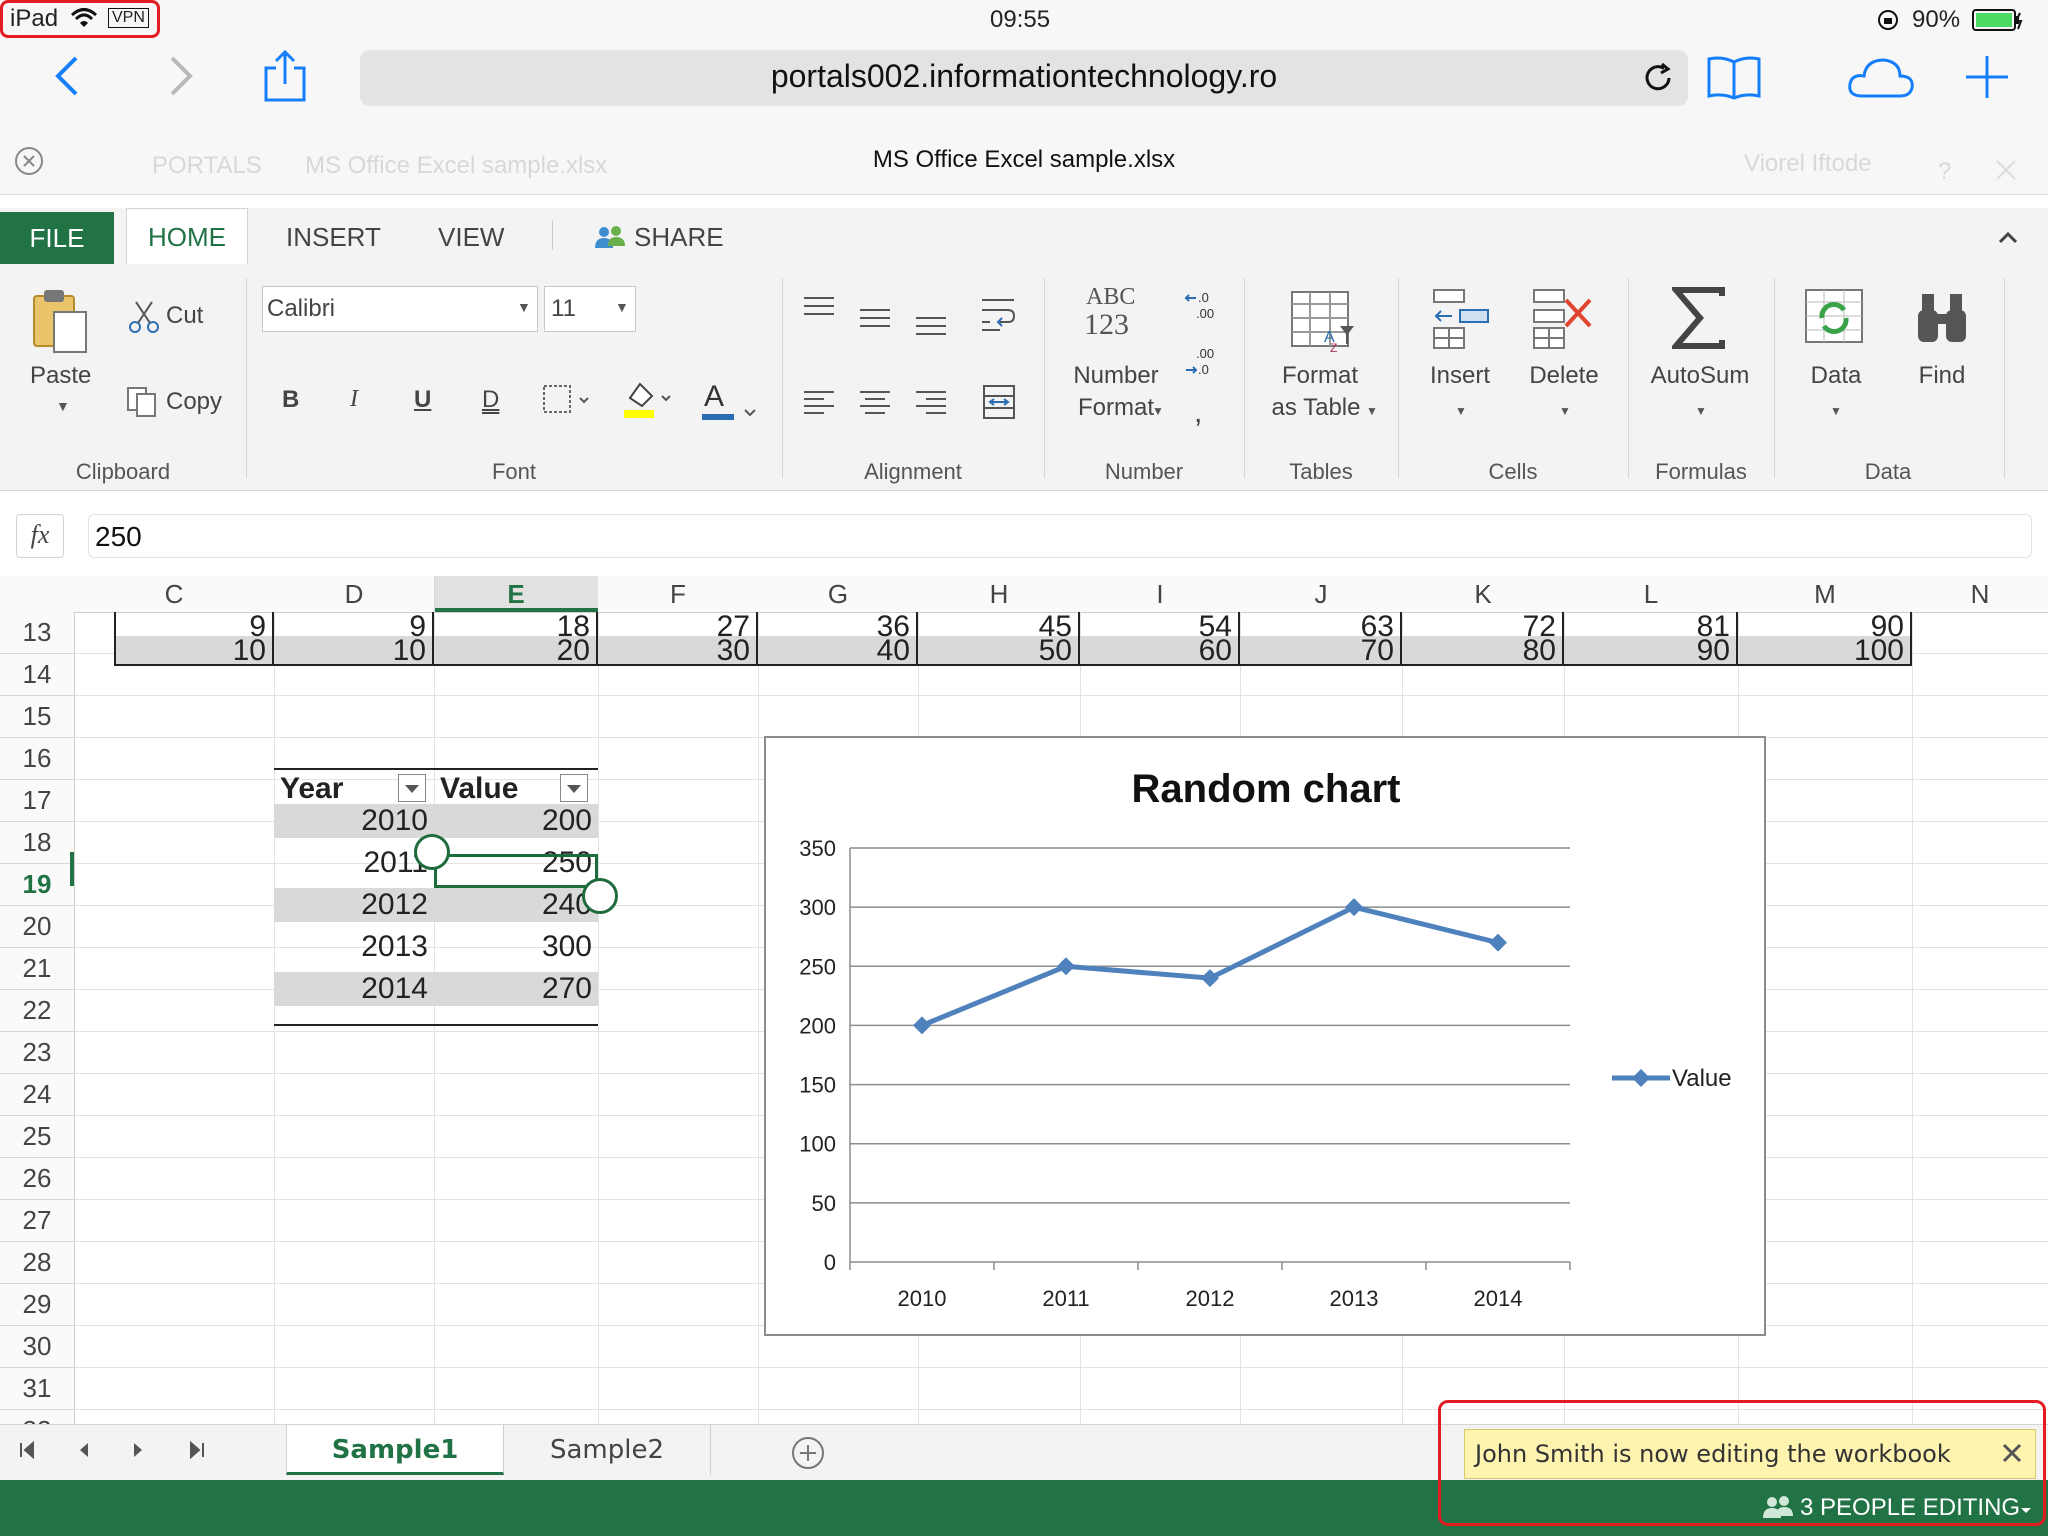  Describe the element at coordinates (516, 989) in the screenshot. I see `table-value-cell: 270` at that location.